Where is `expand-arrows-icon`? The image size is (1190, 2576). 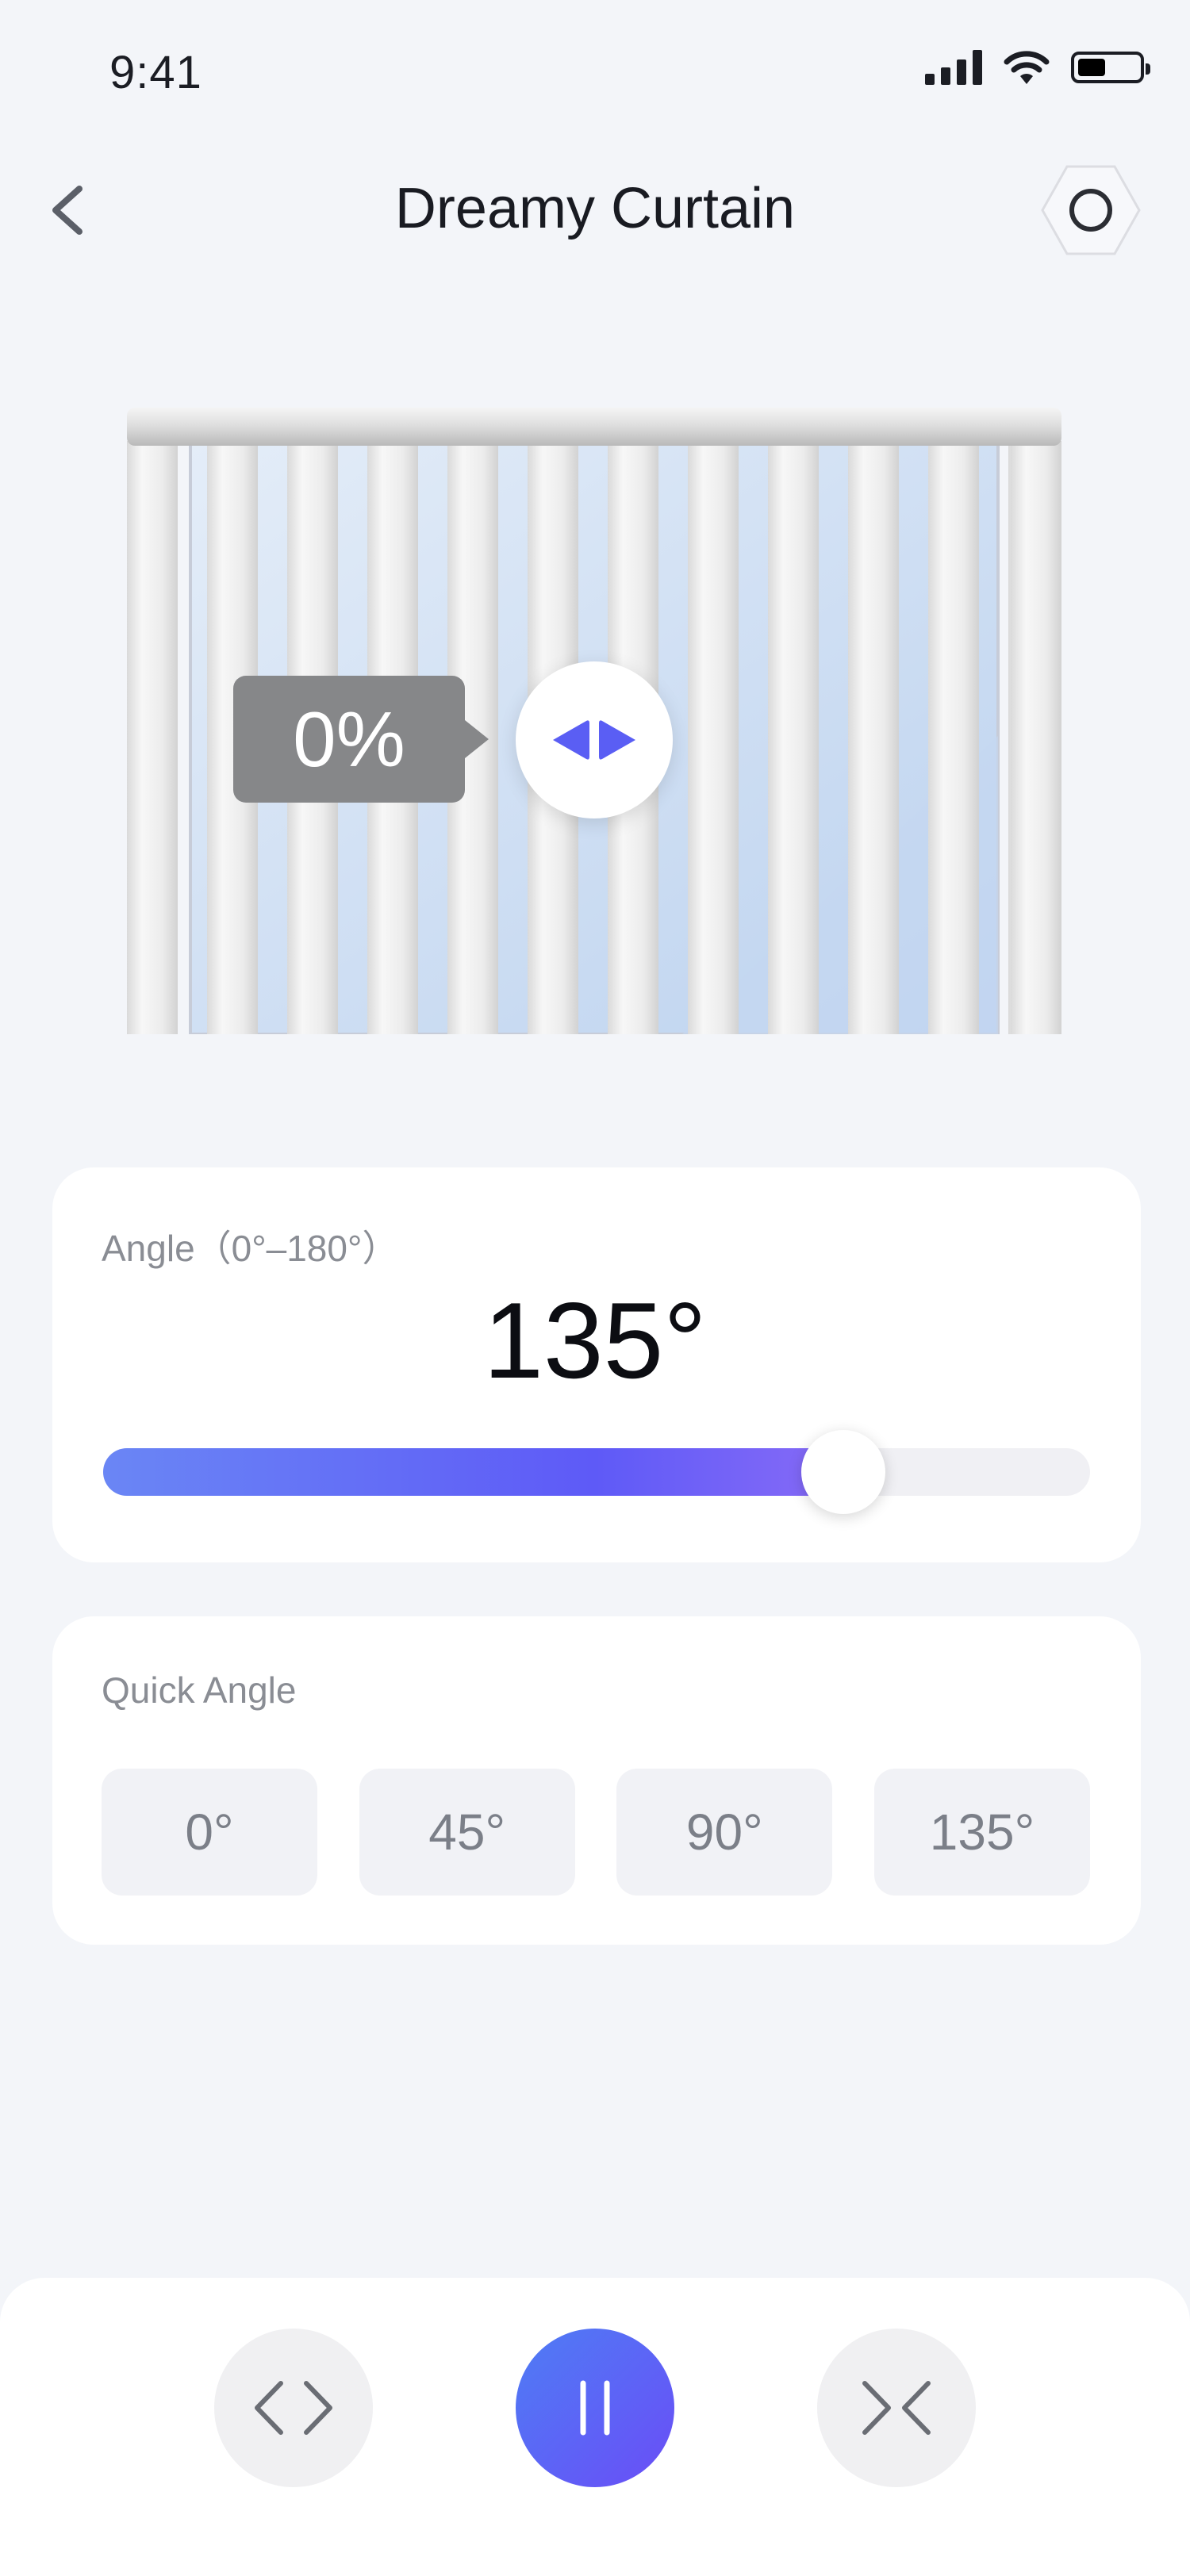 expand-arrows-icon is located at coordinates (293, 2408).